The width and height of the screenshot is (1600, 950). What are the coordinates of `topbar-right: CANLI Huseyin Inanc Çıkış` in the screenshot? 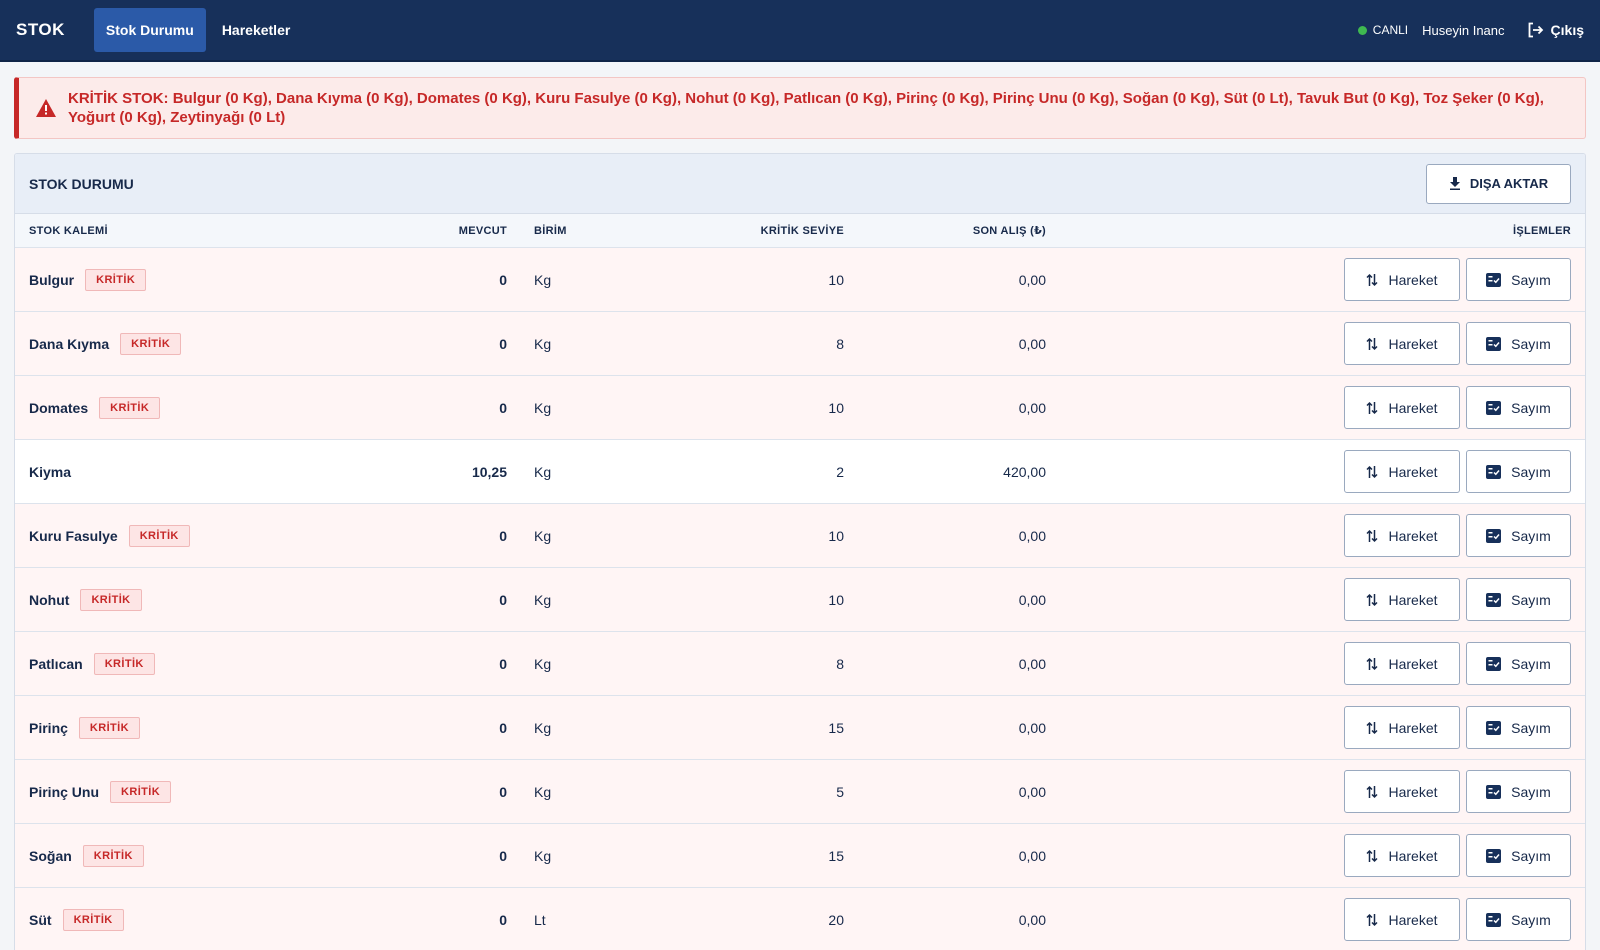 It's located at (1470, 30).